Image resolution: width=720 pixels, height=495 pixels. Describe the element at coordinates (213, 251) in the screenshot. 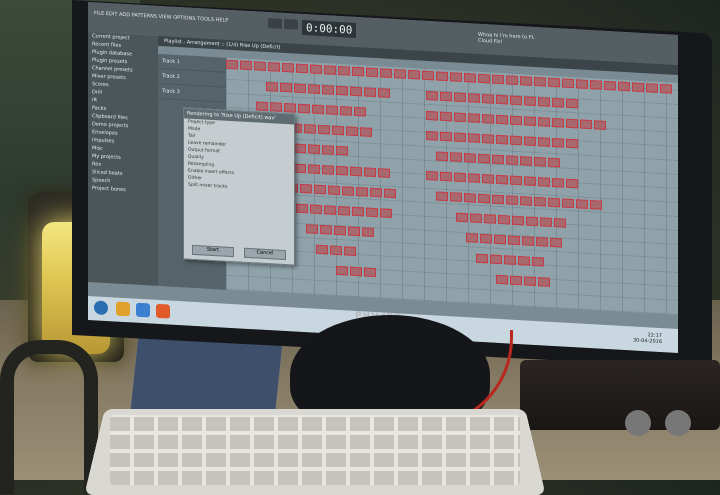

I see `start-button: Start` at that location.